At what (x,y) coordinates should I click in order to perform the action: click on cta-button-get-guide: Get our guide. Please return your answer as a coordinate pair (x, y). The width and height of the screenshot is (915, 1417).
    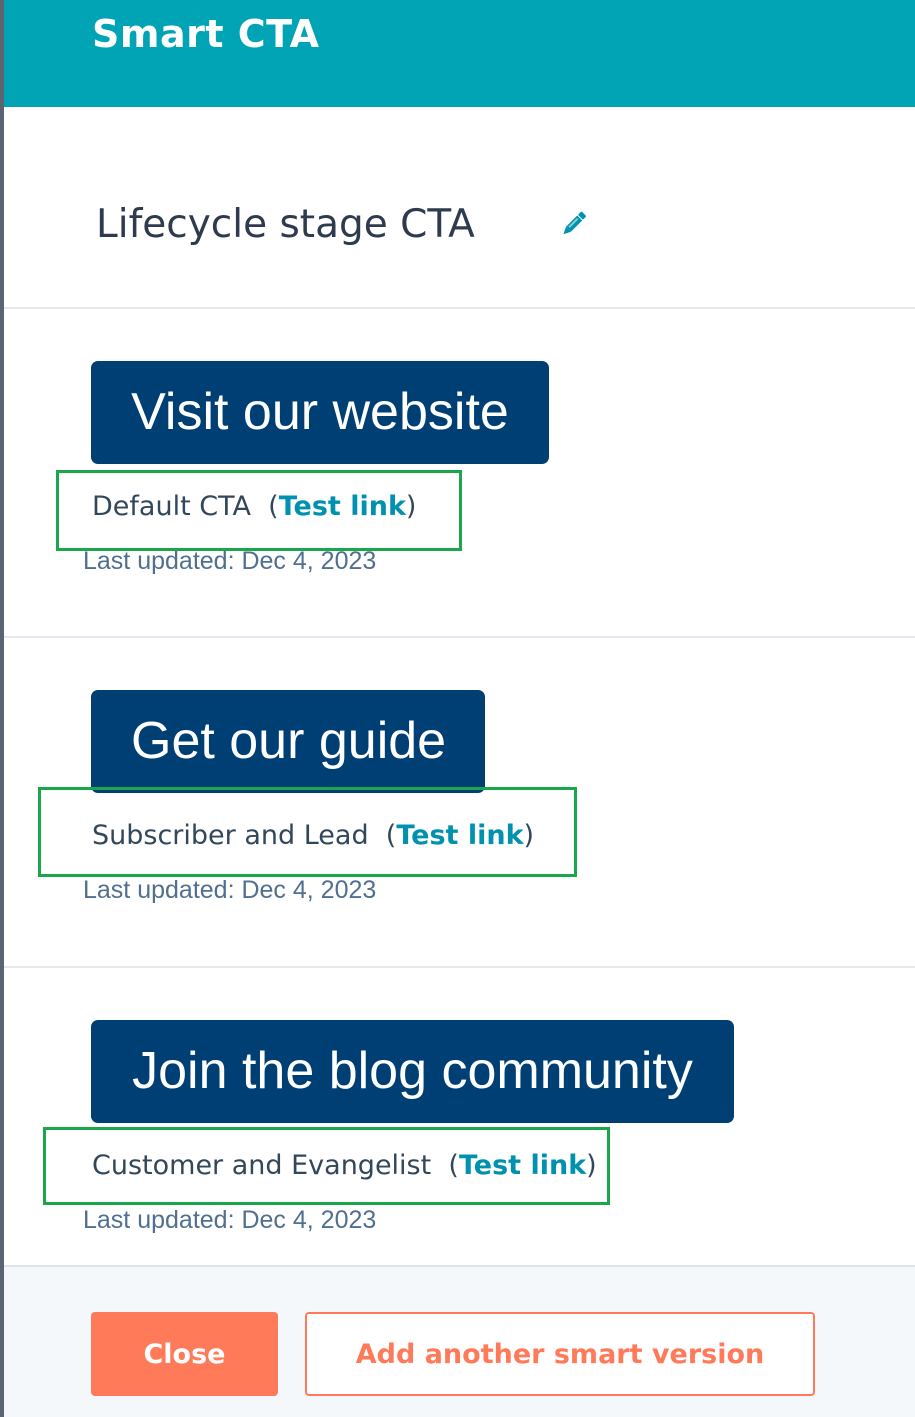
    Looking at the image, I should click on (288, 741).